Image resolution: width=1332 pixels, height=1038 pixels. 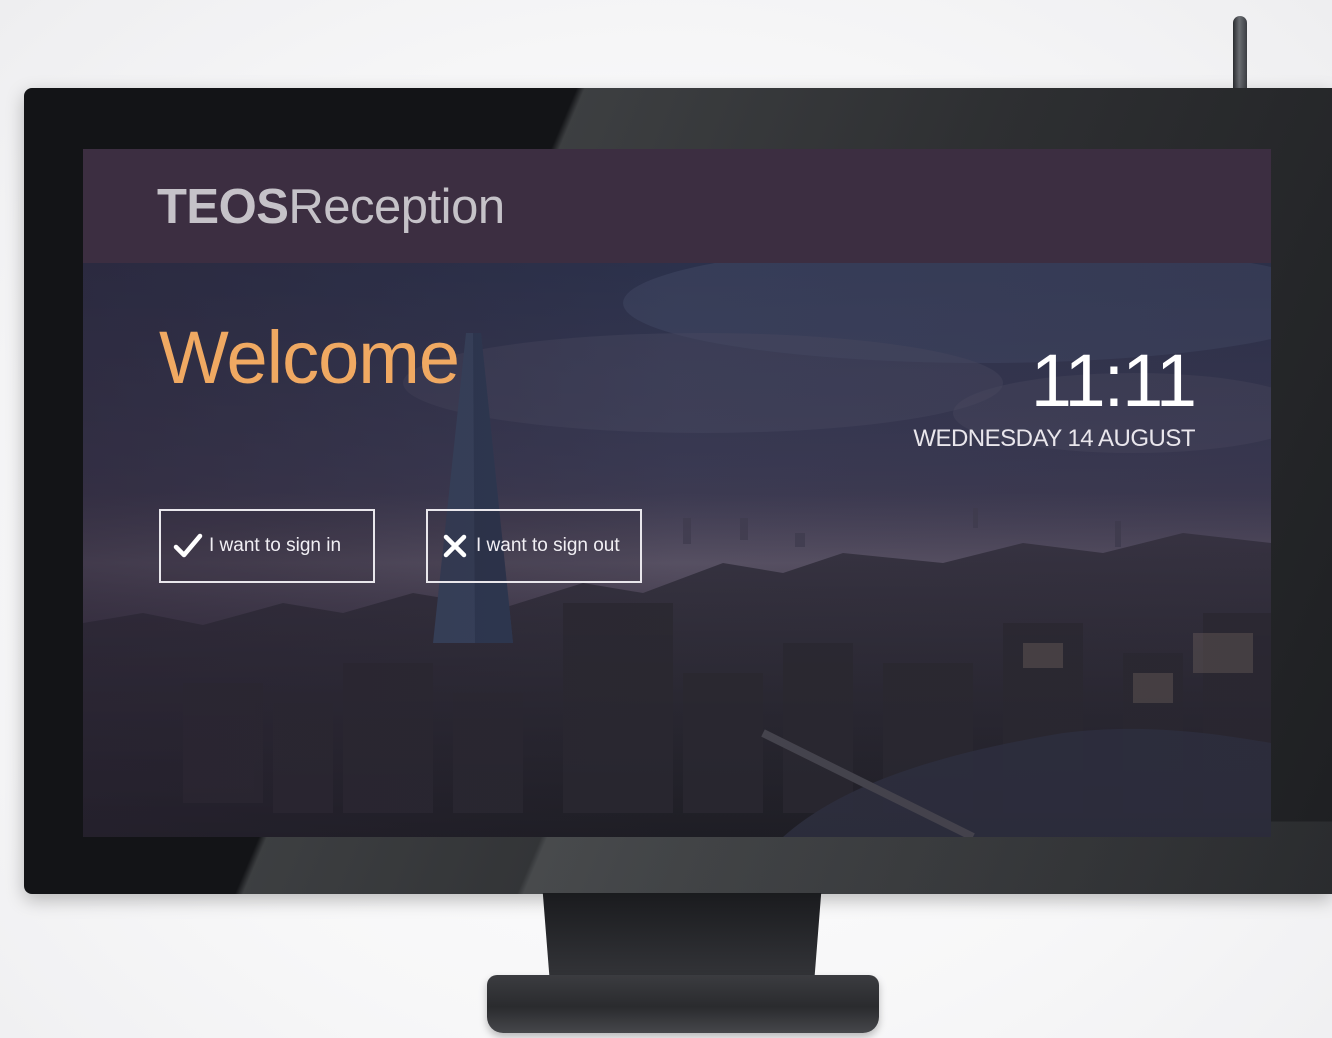 I want to click on clock-date: WEDNESDAY 14 AUGUST, so click(x=1054, y=438).